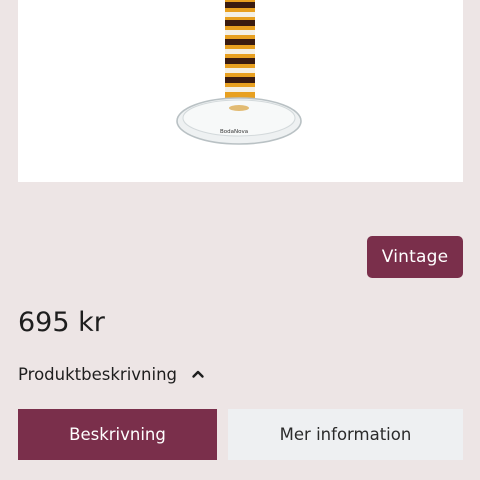 This screenshot has width=480, height=480. I want to click on product-price: 695 kr, so click(61, 322).